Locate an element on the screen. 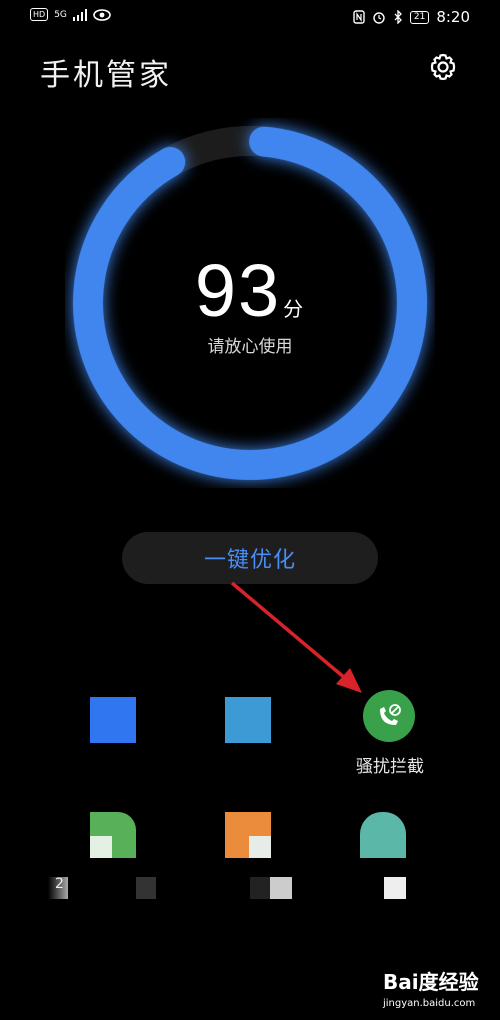  blurred-digit: 2 is located at coordinates (59, 884).